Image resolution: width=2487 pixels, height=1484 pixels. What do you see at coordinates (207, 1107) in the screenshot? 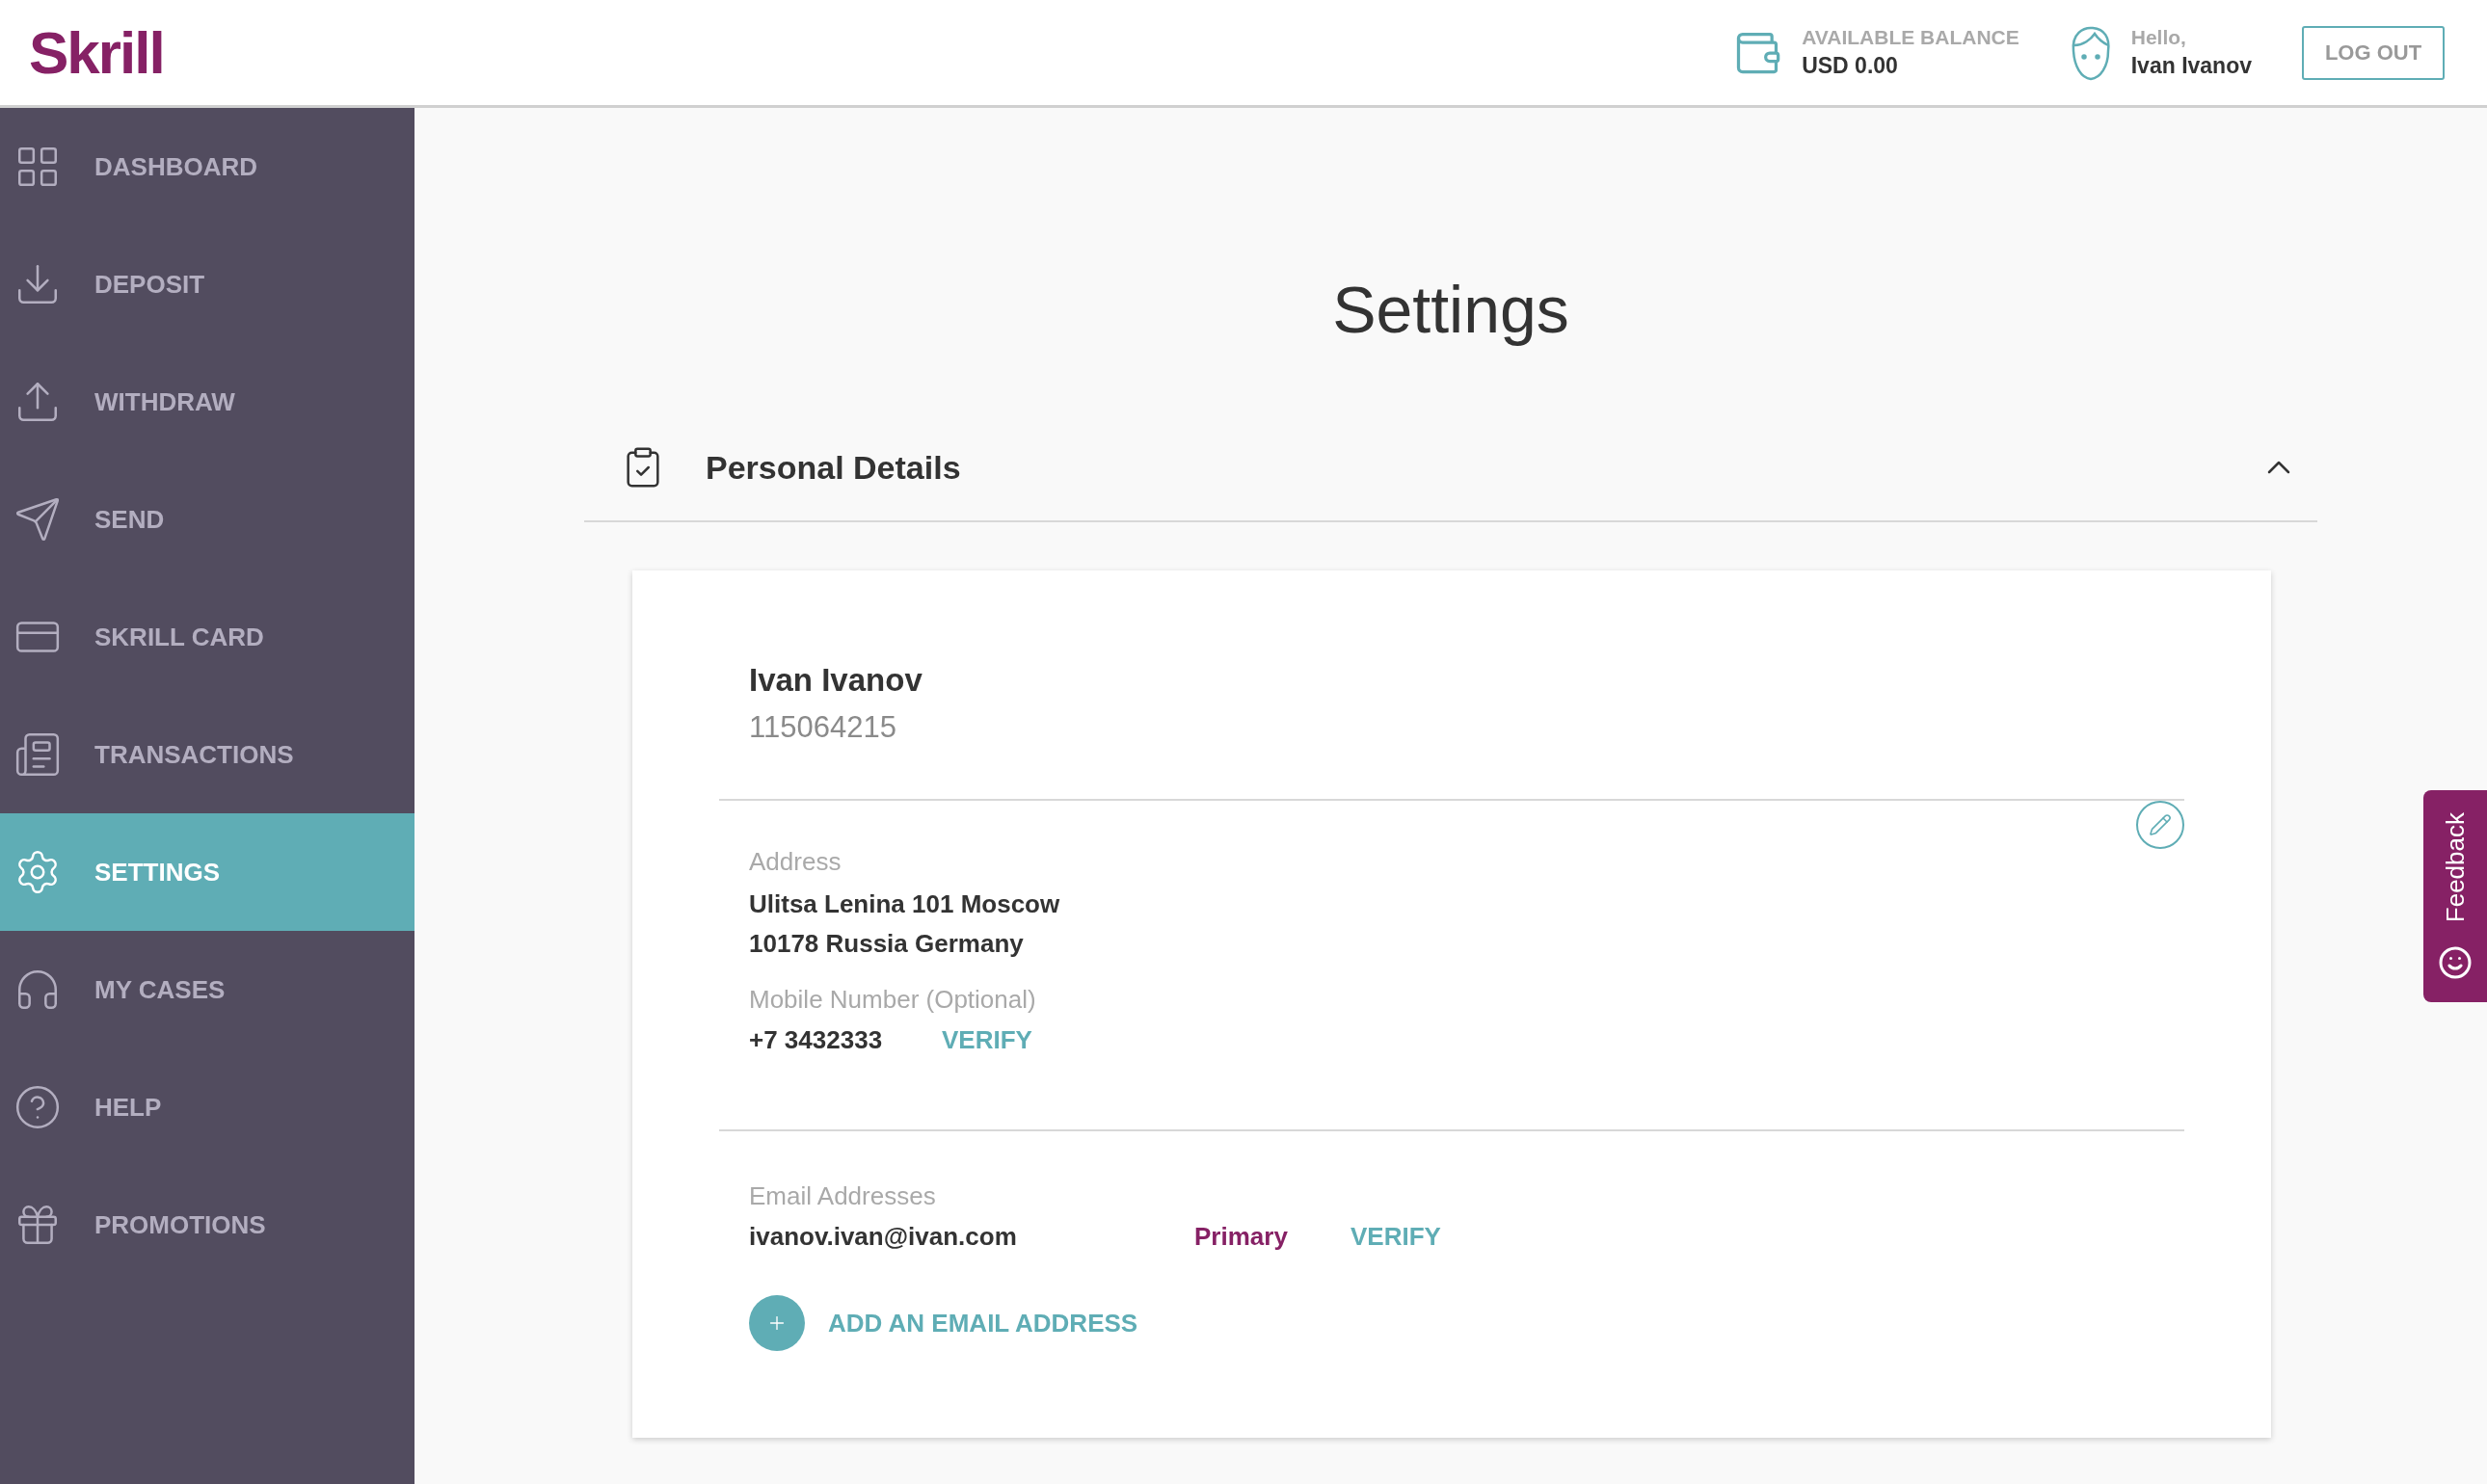
I see `sidebar-item: HELP` at bounding box center [207, 1107].